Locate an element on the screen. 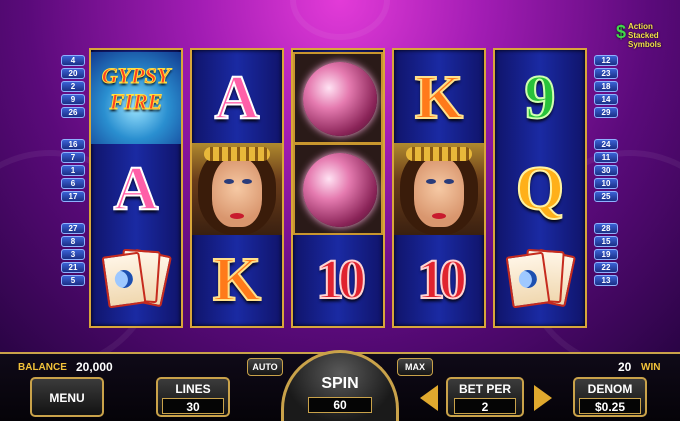  payline-marker-21: 21 is located at coordinates (73, 267).